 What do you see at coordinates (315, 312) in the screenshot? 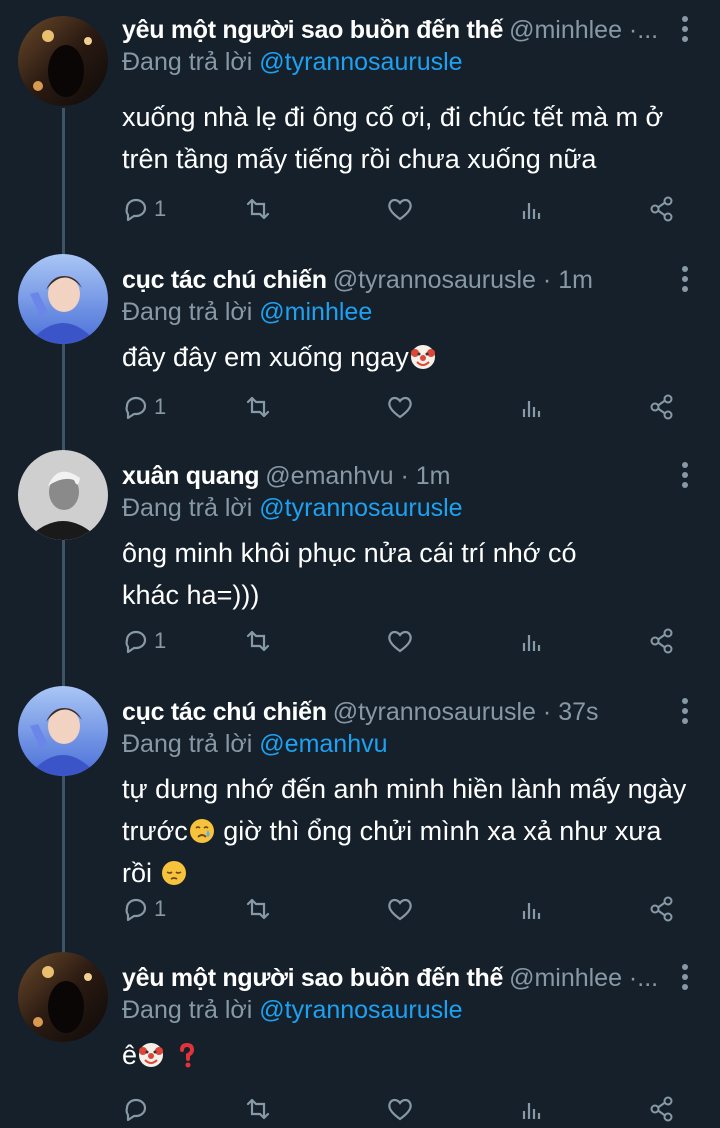
I see `mention-link: @minhlee` at bounding box center [315, 312].